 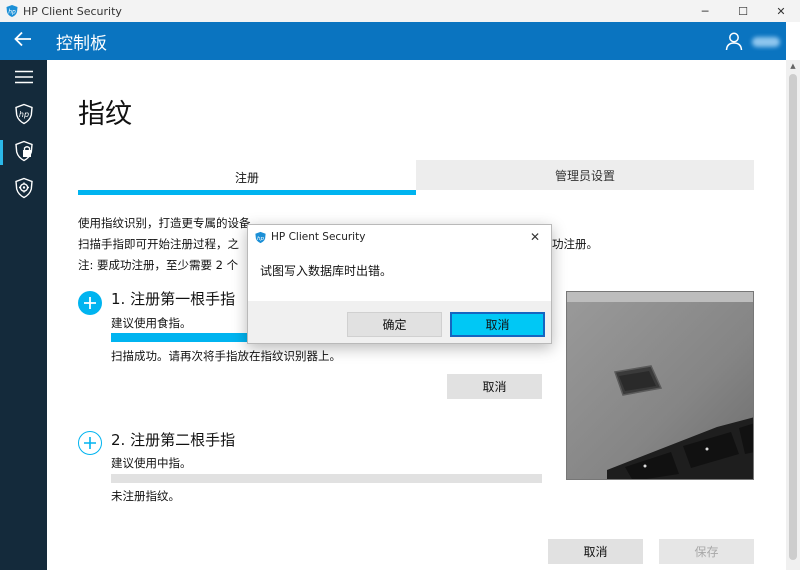 I want to click on dialog-close-button: ✕, so click(x=535, y=237).